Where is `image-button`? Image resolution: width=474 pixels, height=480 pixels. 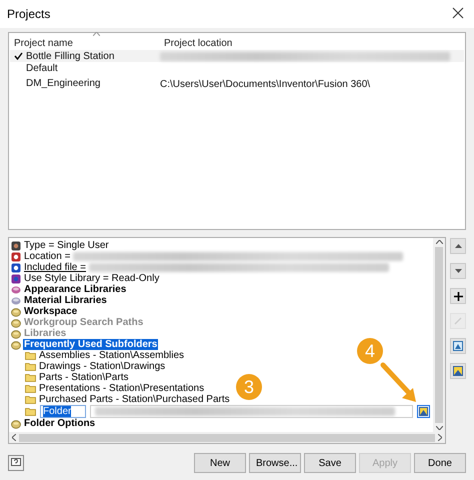
image-button is located at coordinates (458, 371).